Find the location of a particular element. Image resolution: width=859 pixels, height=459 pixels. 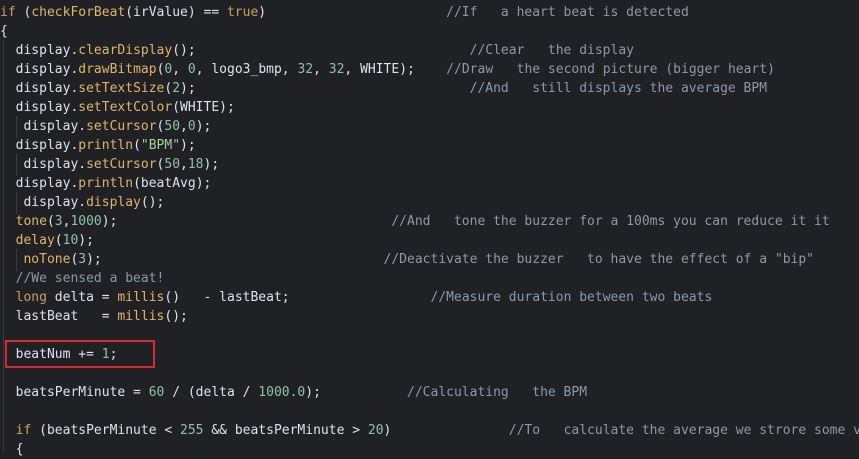

code-token-number: 60 is located at coordinates (156, 392).